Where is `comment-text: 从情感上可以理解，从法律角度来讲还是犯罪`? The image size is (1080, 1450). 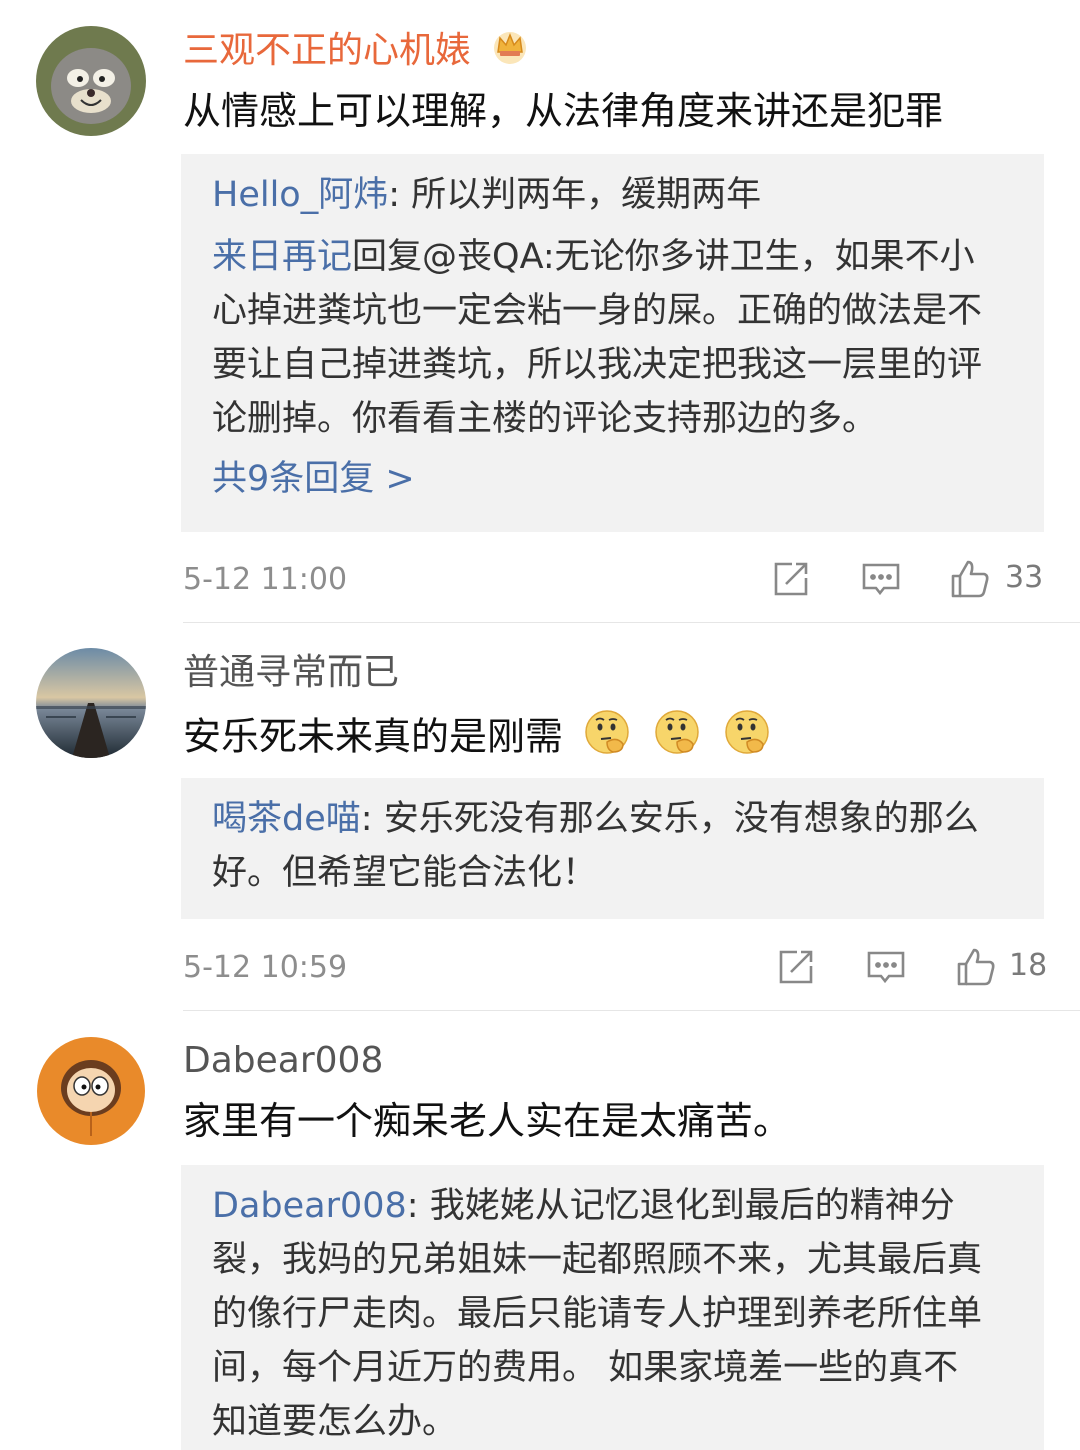 comment-text: 从情感上可以理解，从法律角度来讲还是犯罪 is located at coordinates (563, 111).